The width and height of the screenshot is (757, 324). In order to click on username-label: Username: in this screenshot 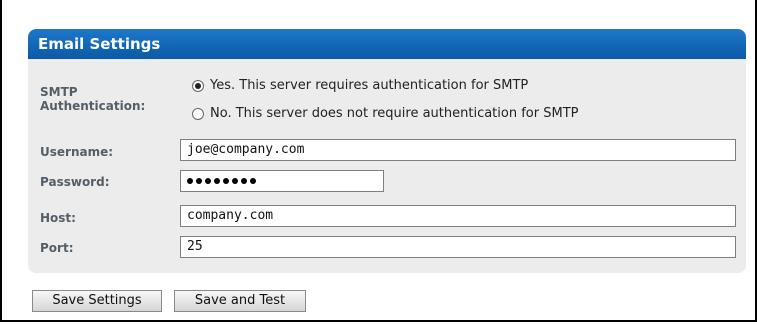, I will do `click(77, 152)`.